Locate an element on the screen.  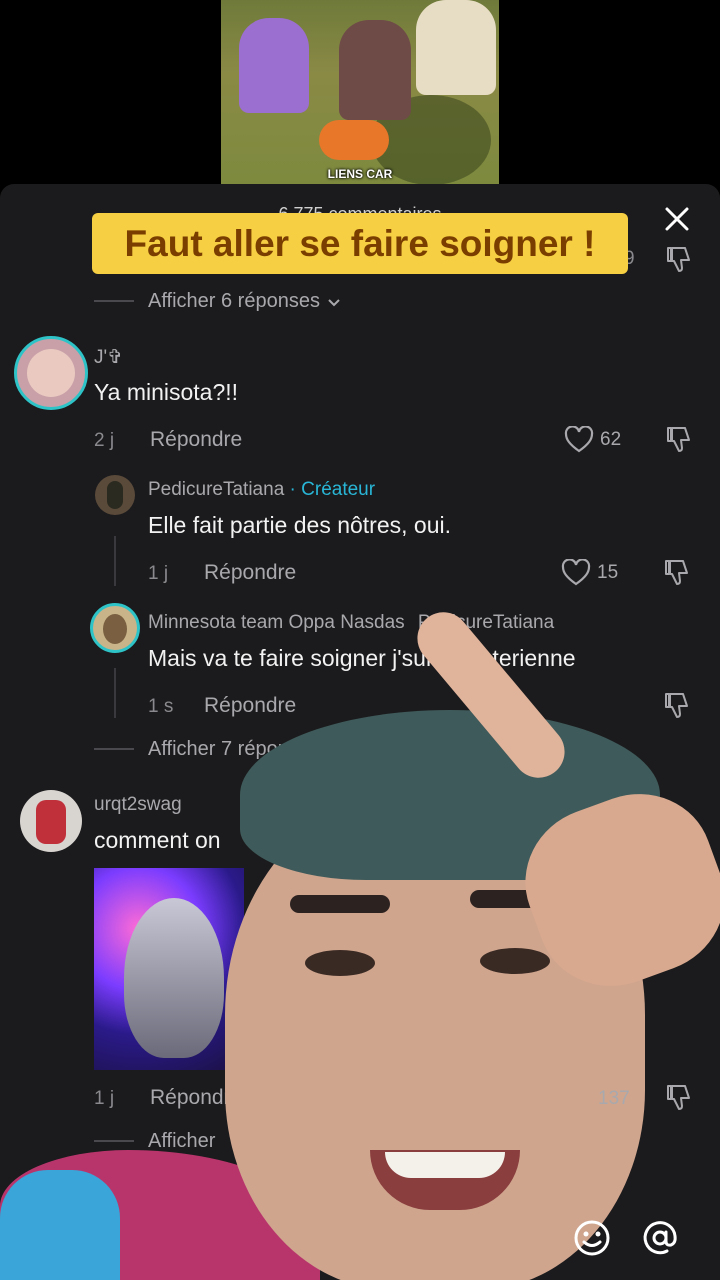
video-fox-tail is located at coordinates (354, 140).